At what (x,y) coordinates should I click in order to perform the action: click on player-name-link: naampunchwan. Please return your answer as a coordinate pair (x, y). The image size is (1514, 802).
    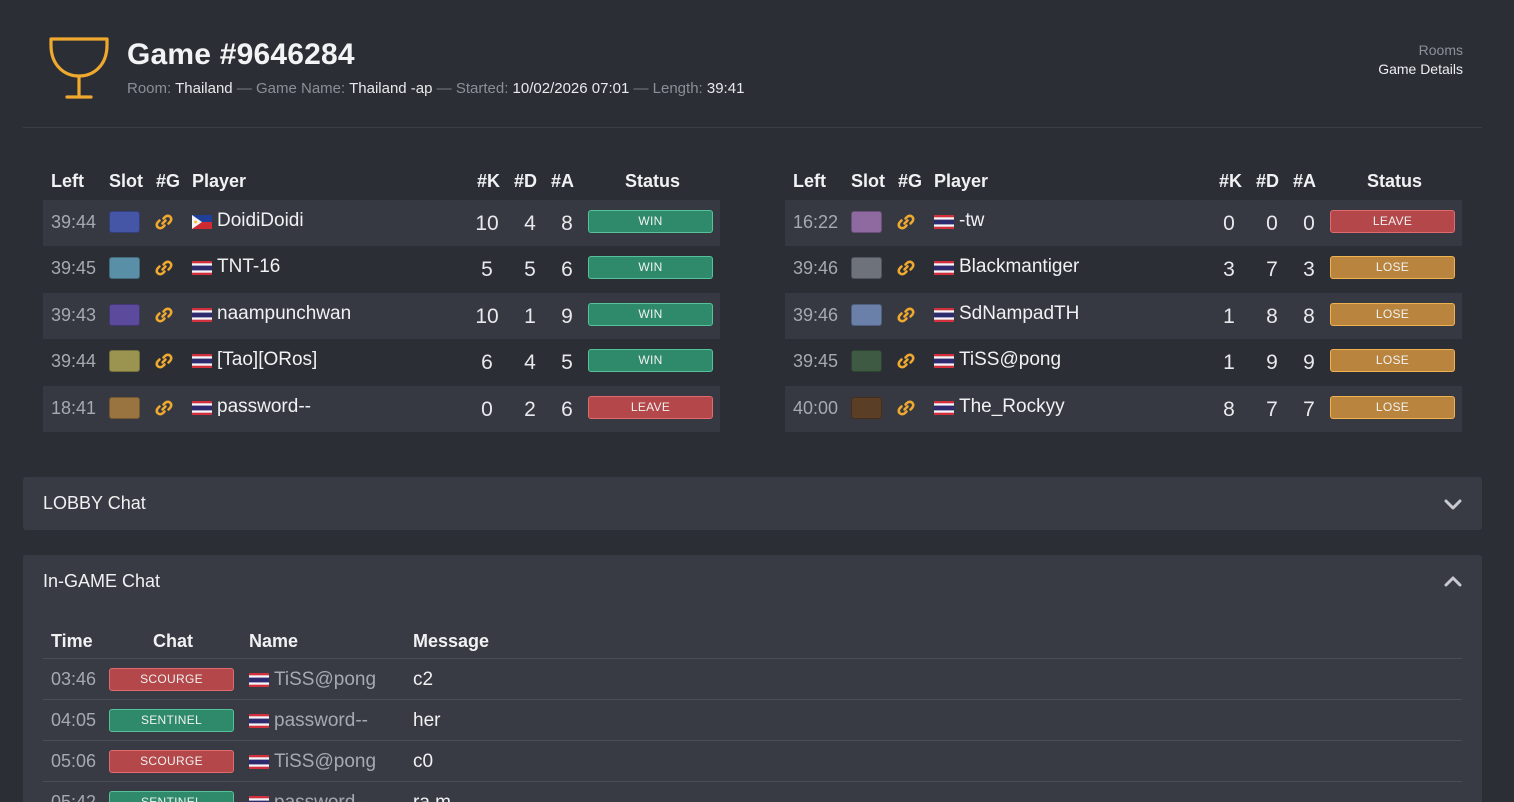
    Looking at the image, I should click on (284, 314).